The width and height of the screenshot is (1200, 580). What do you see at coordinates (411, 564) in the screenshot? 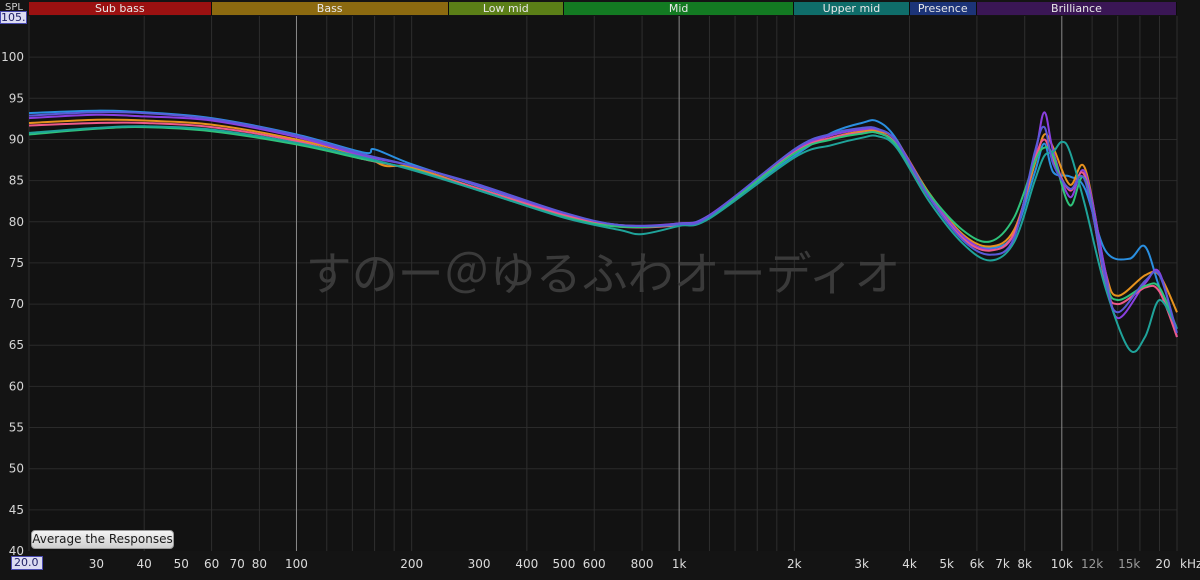
I see `x-tick-label: 200` at bounding box center [411, 564].